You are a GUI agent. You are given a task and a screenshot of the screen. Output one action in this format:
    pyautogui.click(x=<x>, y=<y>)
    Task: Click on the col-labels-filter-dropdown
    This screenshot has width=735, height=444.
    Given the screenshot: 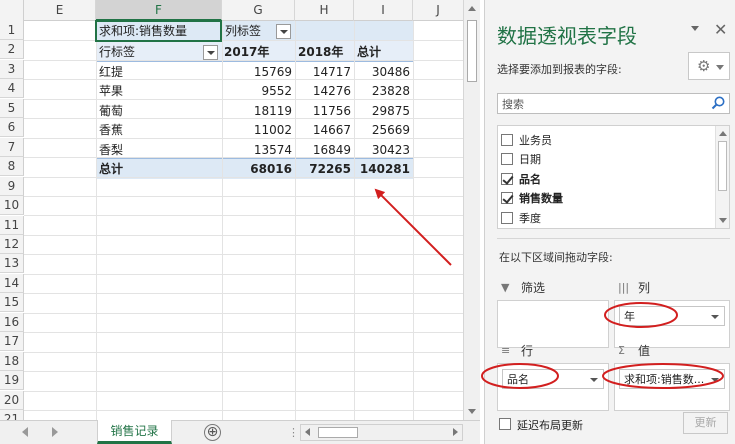 What is the action you would take?
    pyautogui.click(x=283, y=31)
    